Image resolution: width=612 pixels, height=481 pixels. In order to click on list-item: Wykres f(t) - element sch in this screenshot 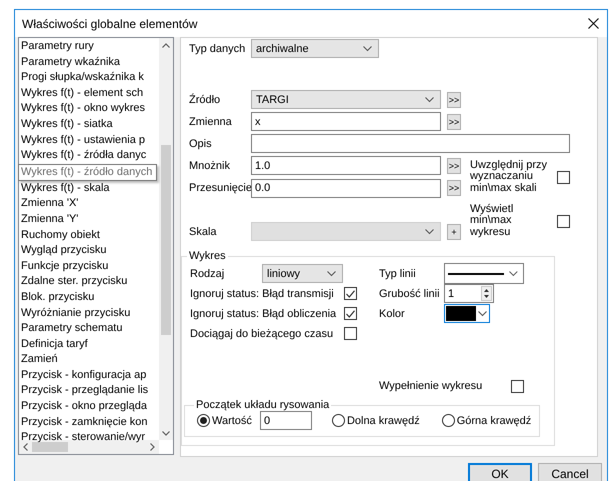, I will do `click(81, 94)`.